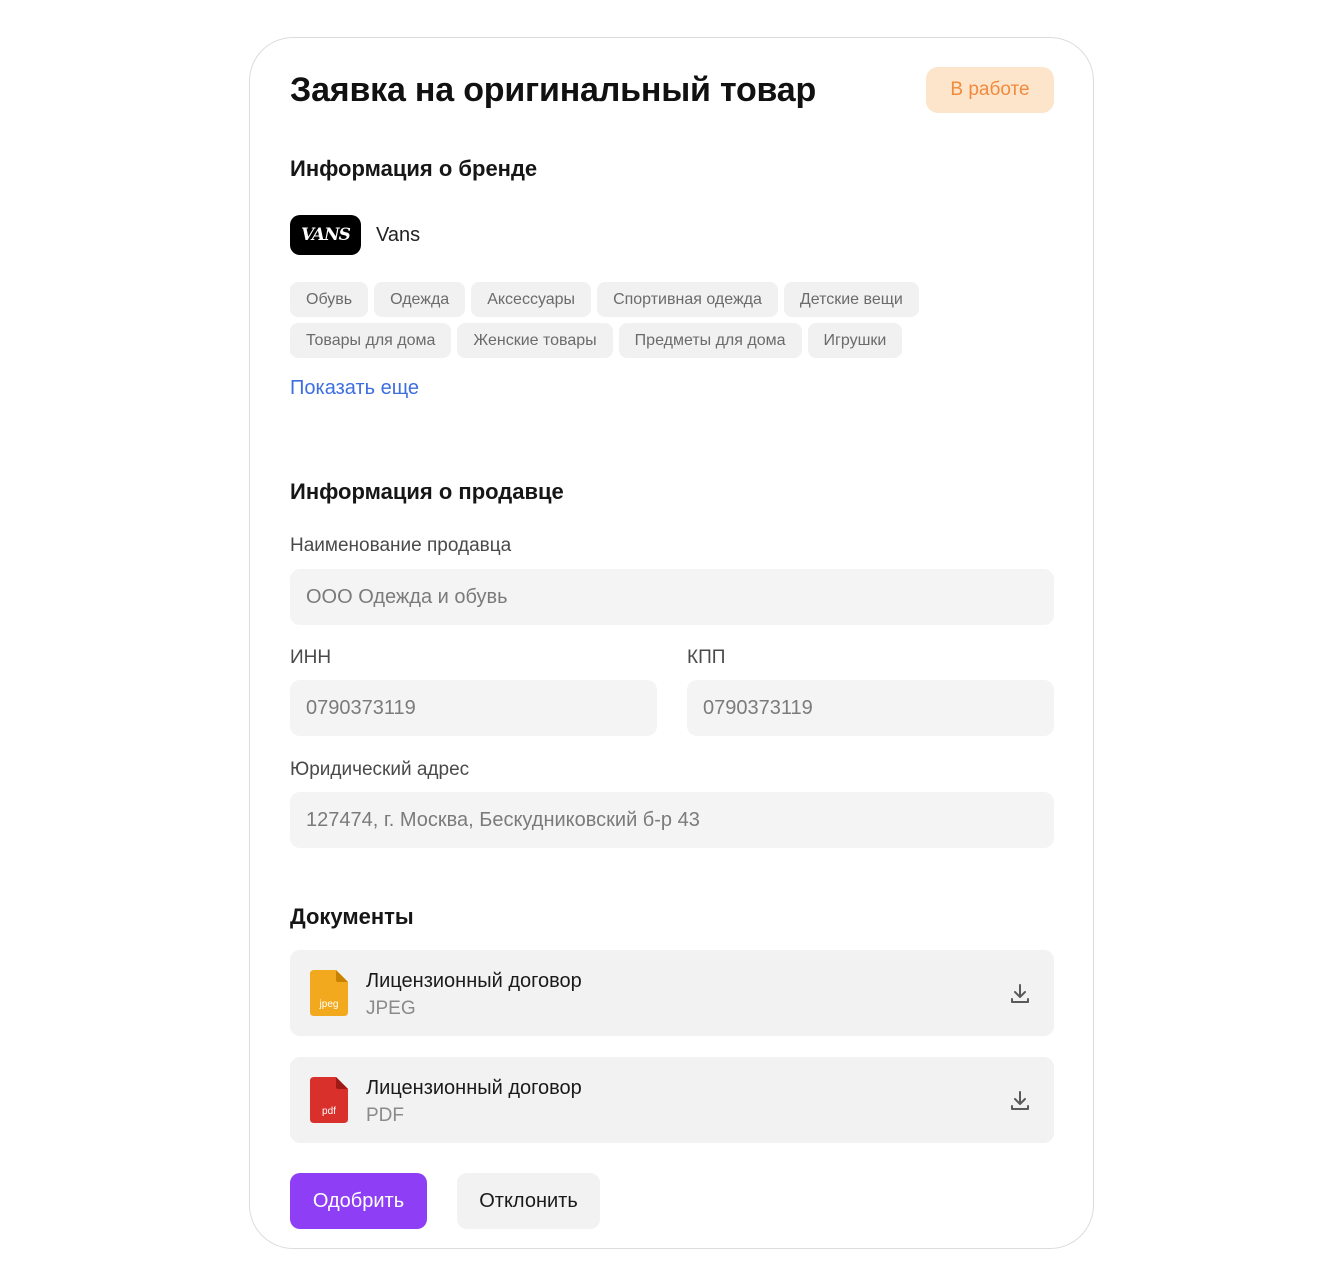  Describe the element at coordinates (706, 657) in the screenshot. I see `kpp-label: КПП` at that location.